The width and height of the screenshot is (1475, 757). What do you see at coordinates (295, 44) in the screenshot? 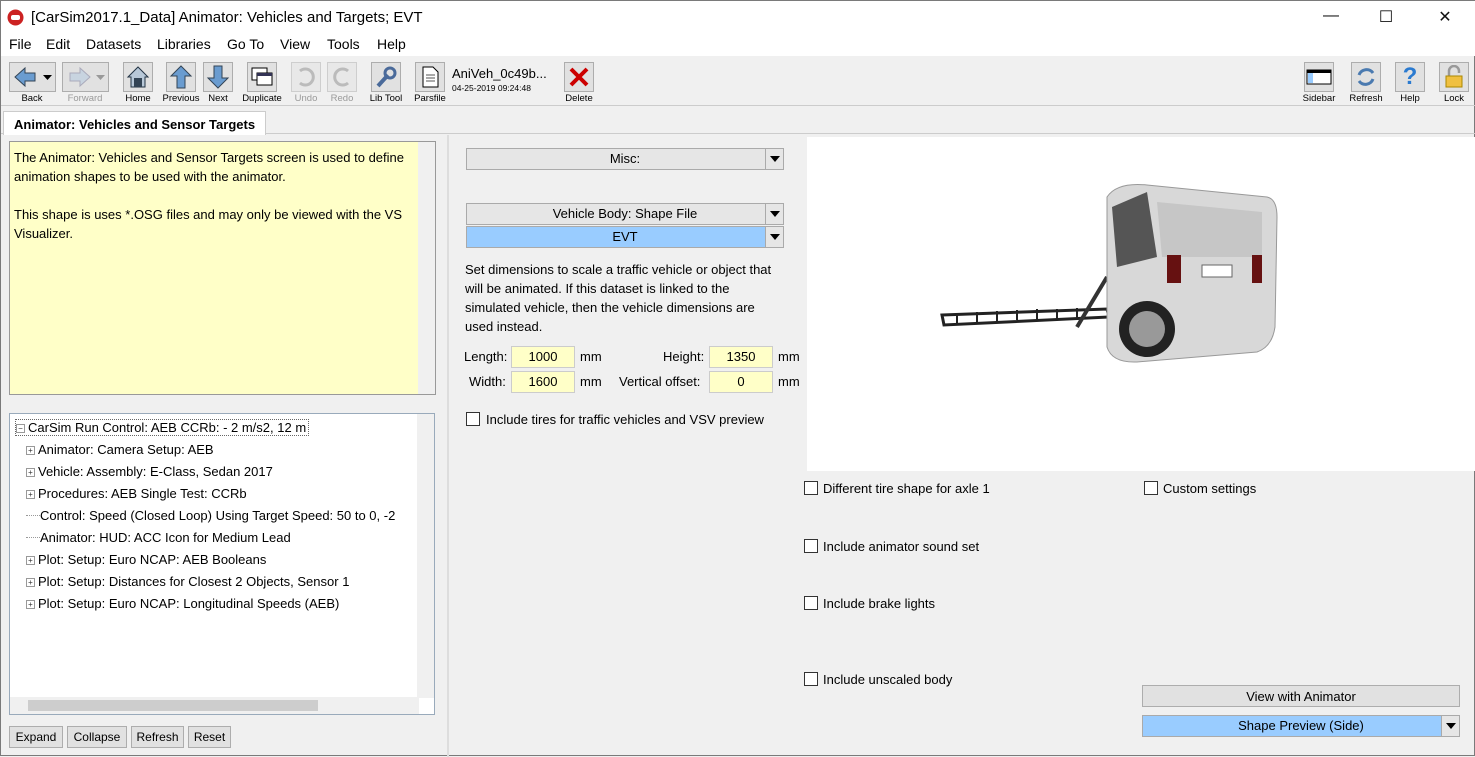
I see `menu-view: View` at bounding box center [295, 44].